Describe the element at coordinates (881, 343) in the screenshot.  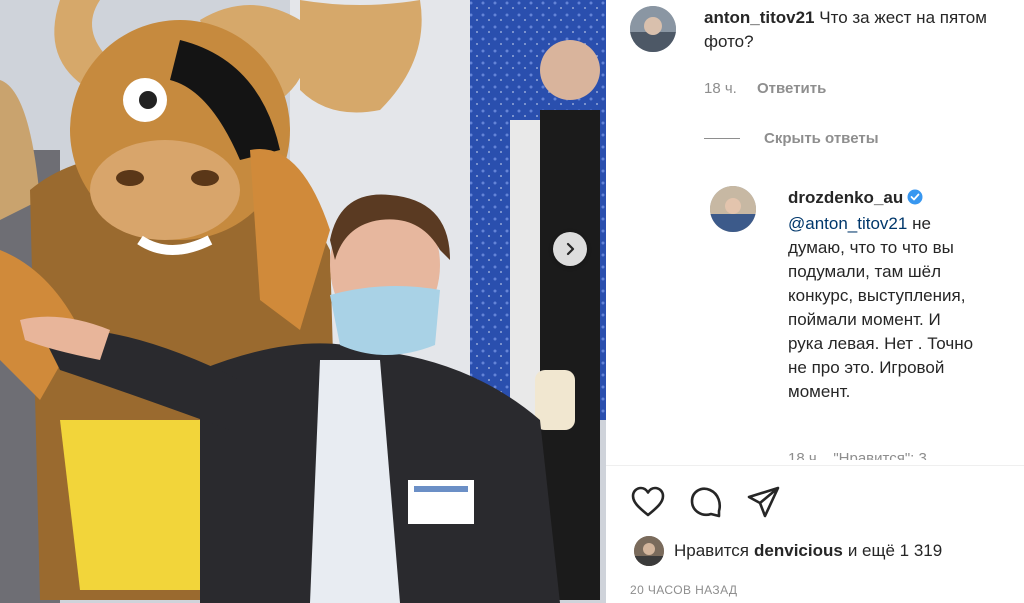
I see `reply-text-line: рука левая. Нет . Точно` at that location.